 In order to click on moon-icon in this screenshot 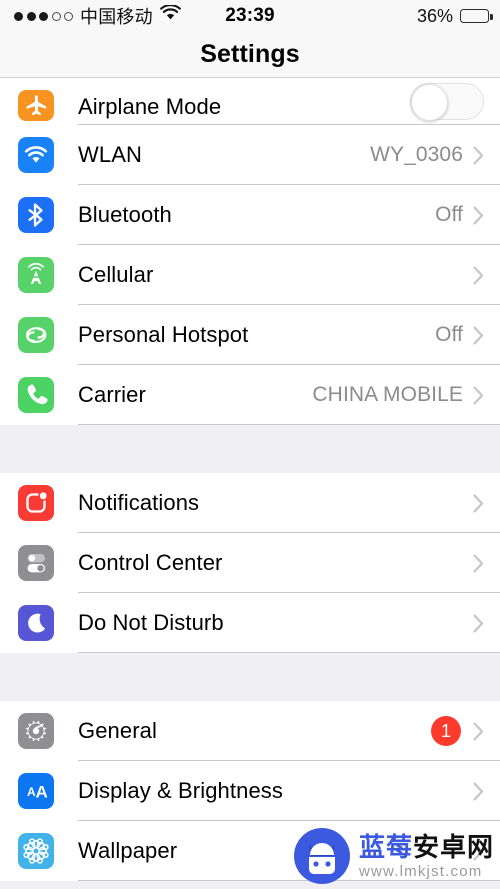, I will do `click(36, 623)`.